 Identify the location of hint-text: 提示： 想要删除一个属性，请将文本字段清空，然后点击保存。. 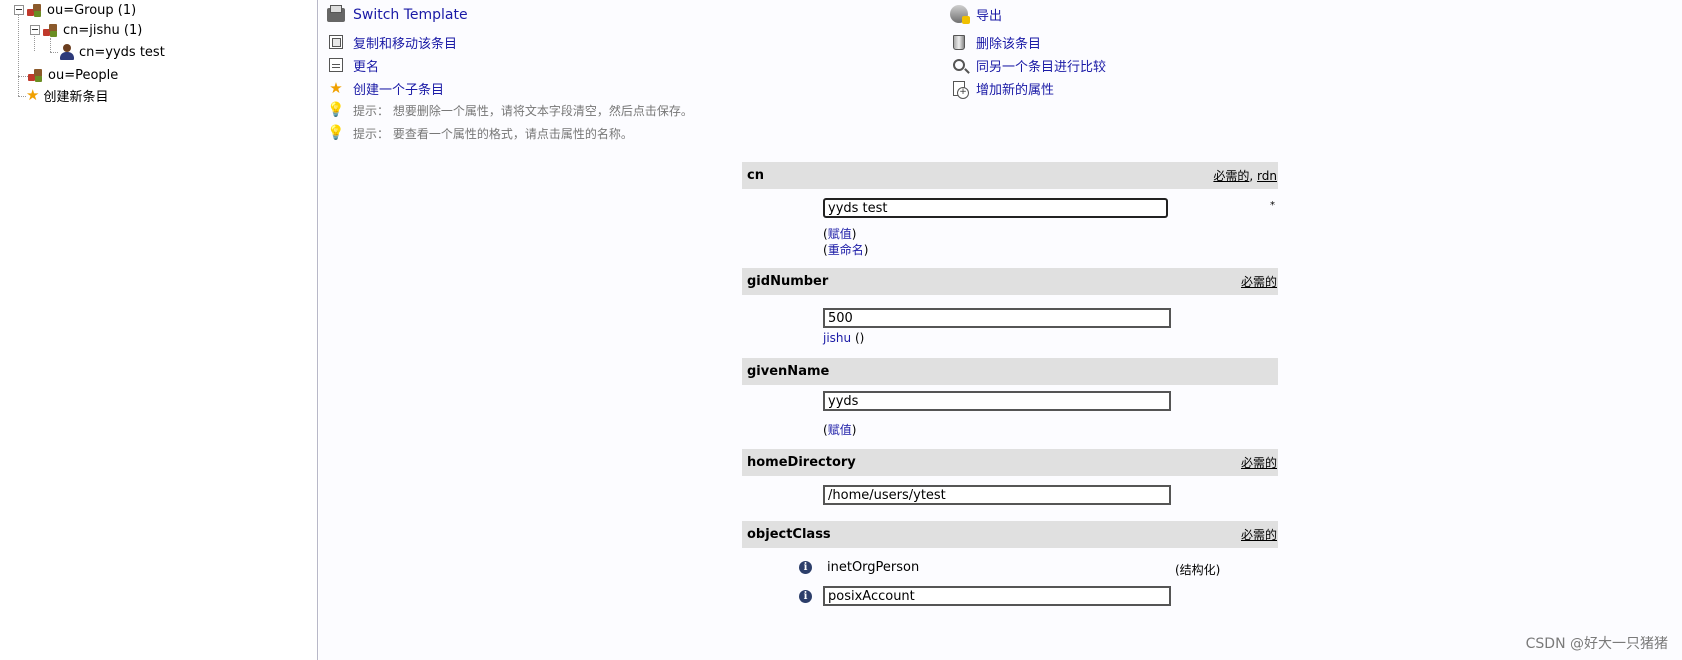
(523, 110).